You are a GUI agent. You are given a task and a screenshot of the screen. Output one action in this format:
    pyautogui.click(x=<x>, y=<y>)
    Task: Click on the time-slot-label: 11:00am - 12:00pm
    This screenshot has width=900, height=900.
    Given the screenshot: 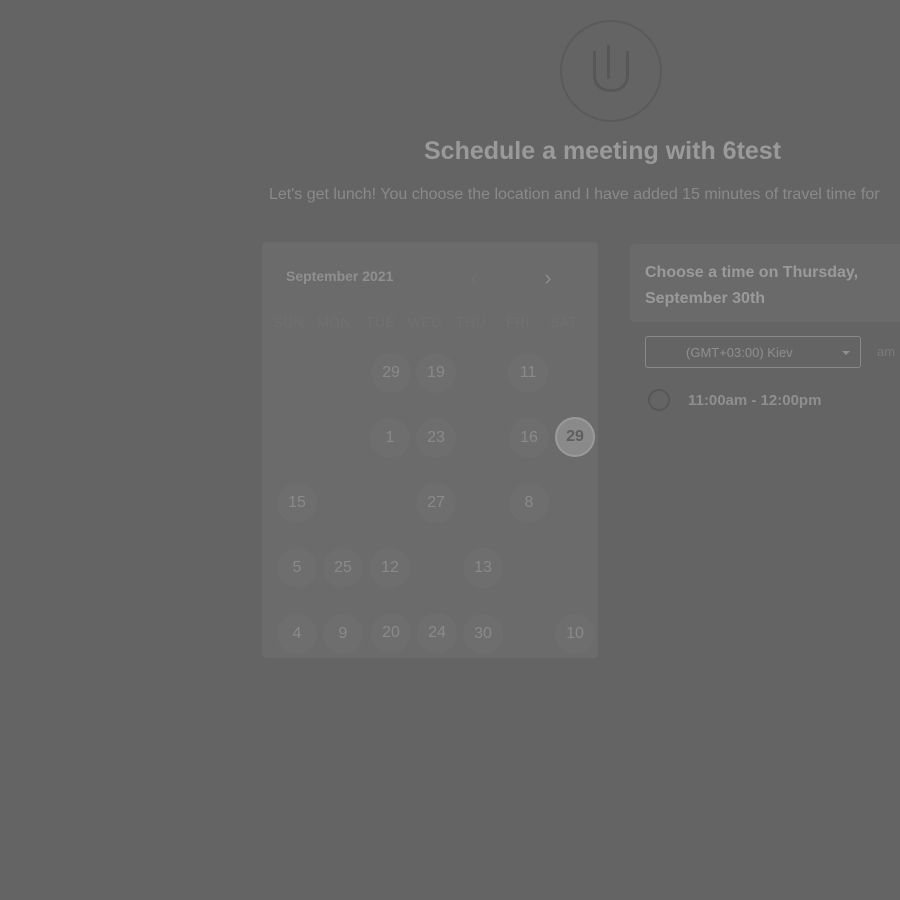 What is the action you would take?
    pyautogui.click(x=755, y=400)
    